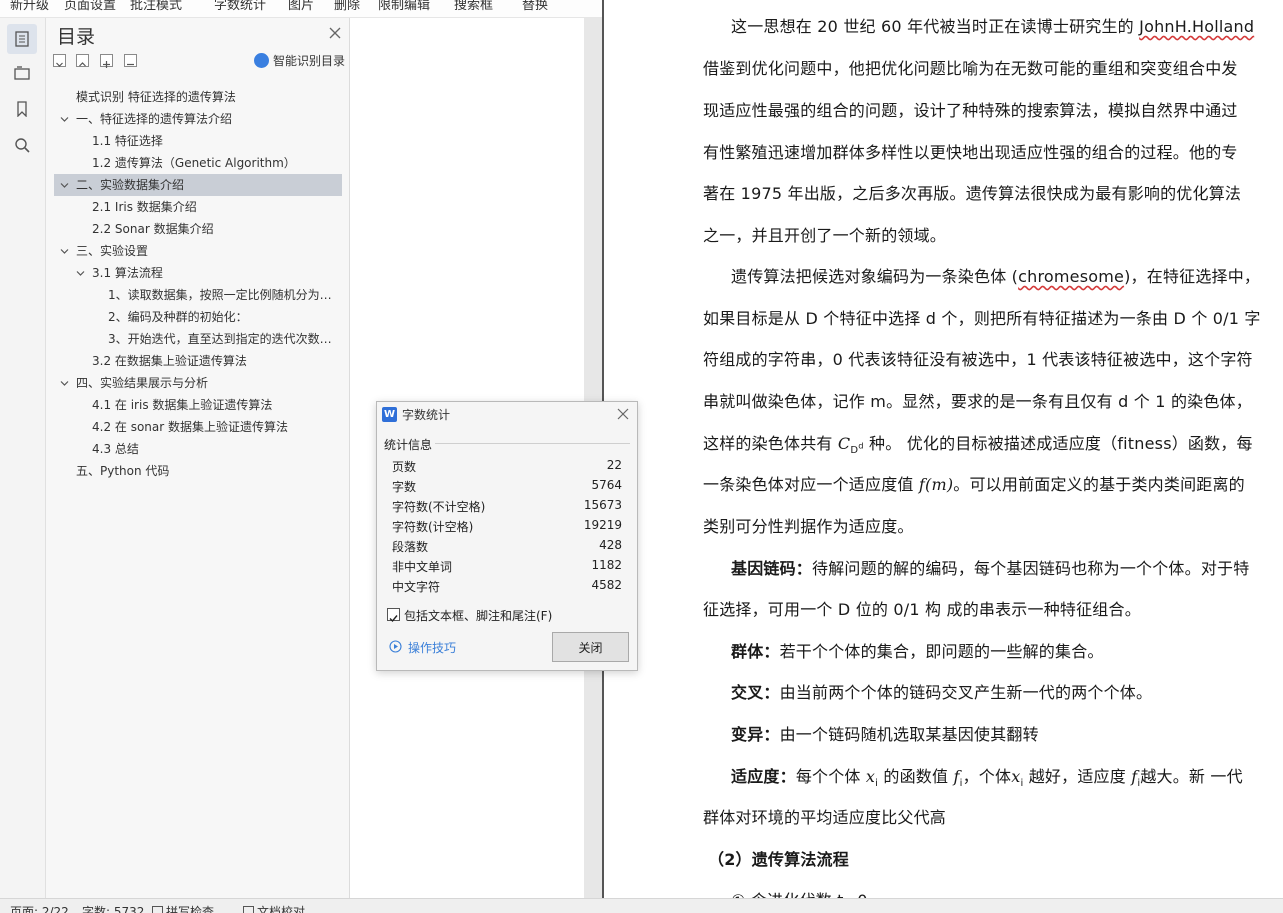  I want to click on toc-item: 3、开始迭代，直至达到指定的迭代次数为止, so click(198, 339).